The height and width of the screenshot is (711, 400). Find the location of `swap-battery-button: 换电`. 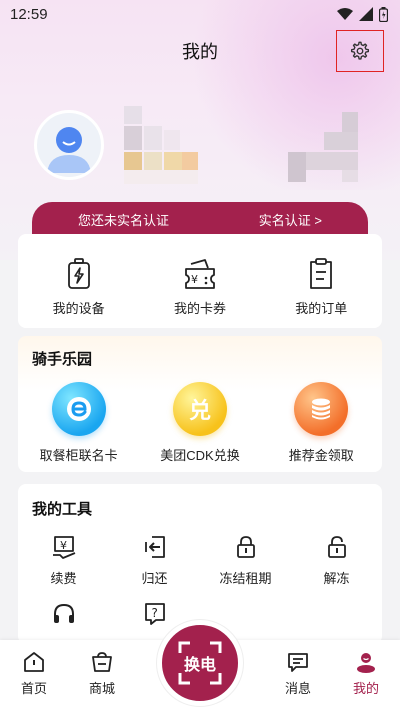

swap-battery-button: 换电 is located at coordinates (200, 663).